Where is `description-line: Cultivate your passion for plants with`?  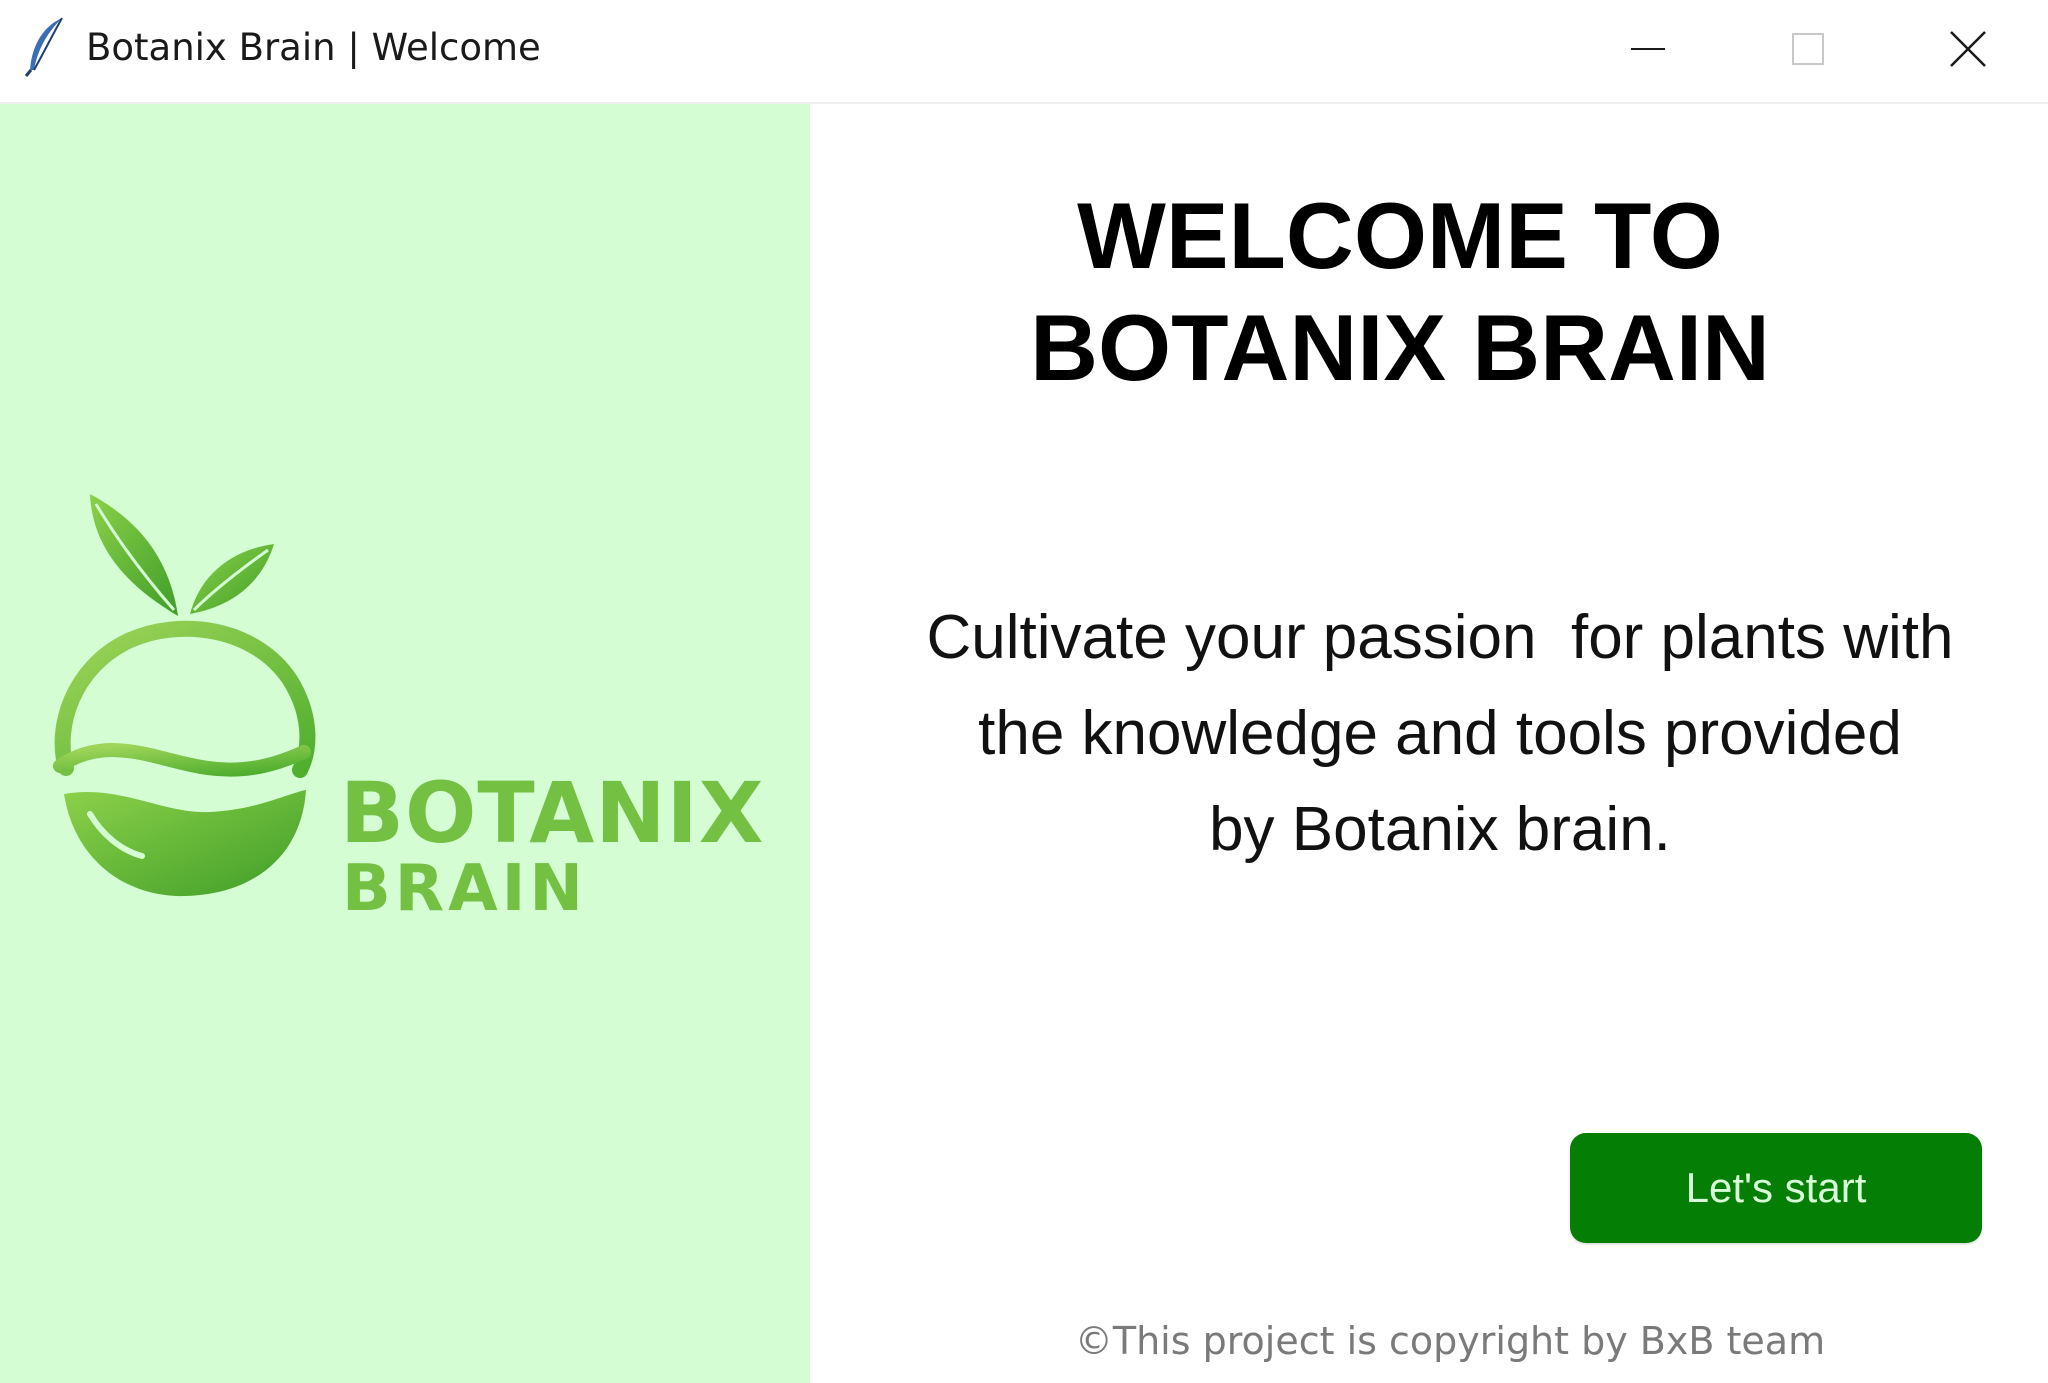 description-line: Cultivate your passion for plants with is located at coordinates (1440, 637).